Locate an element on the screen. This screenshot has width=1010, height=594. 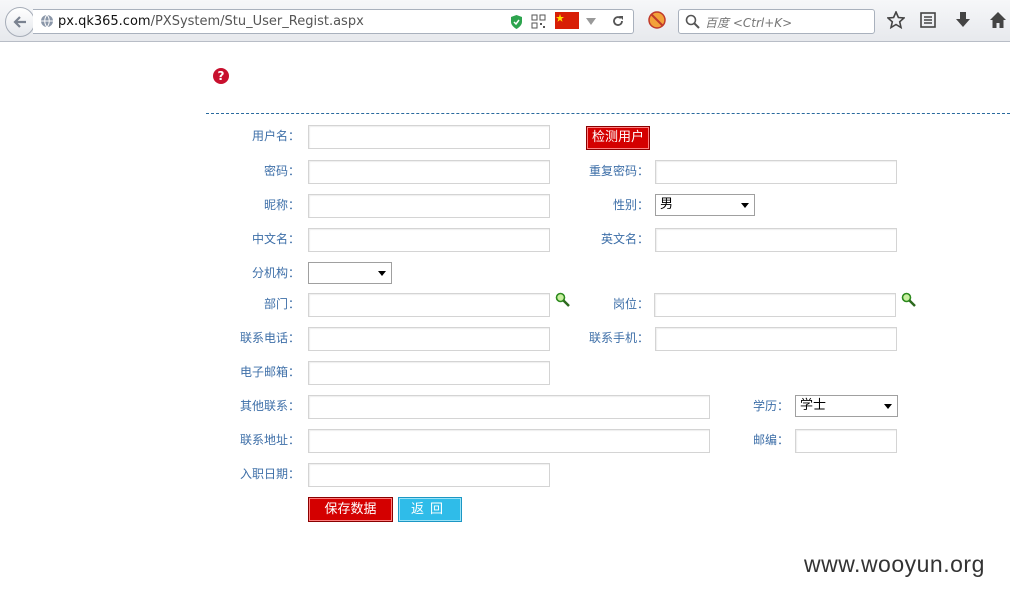
gender-select: 男 is located at coordinates (705, 205).